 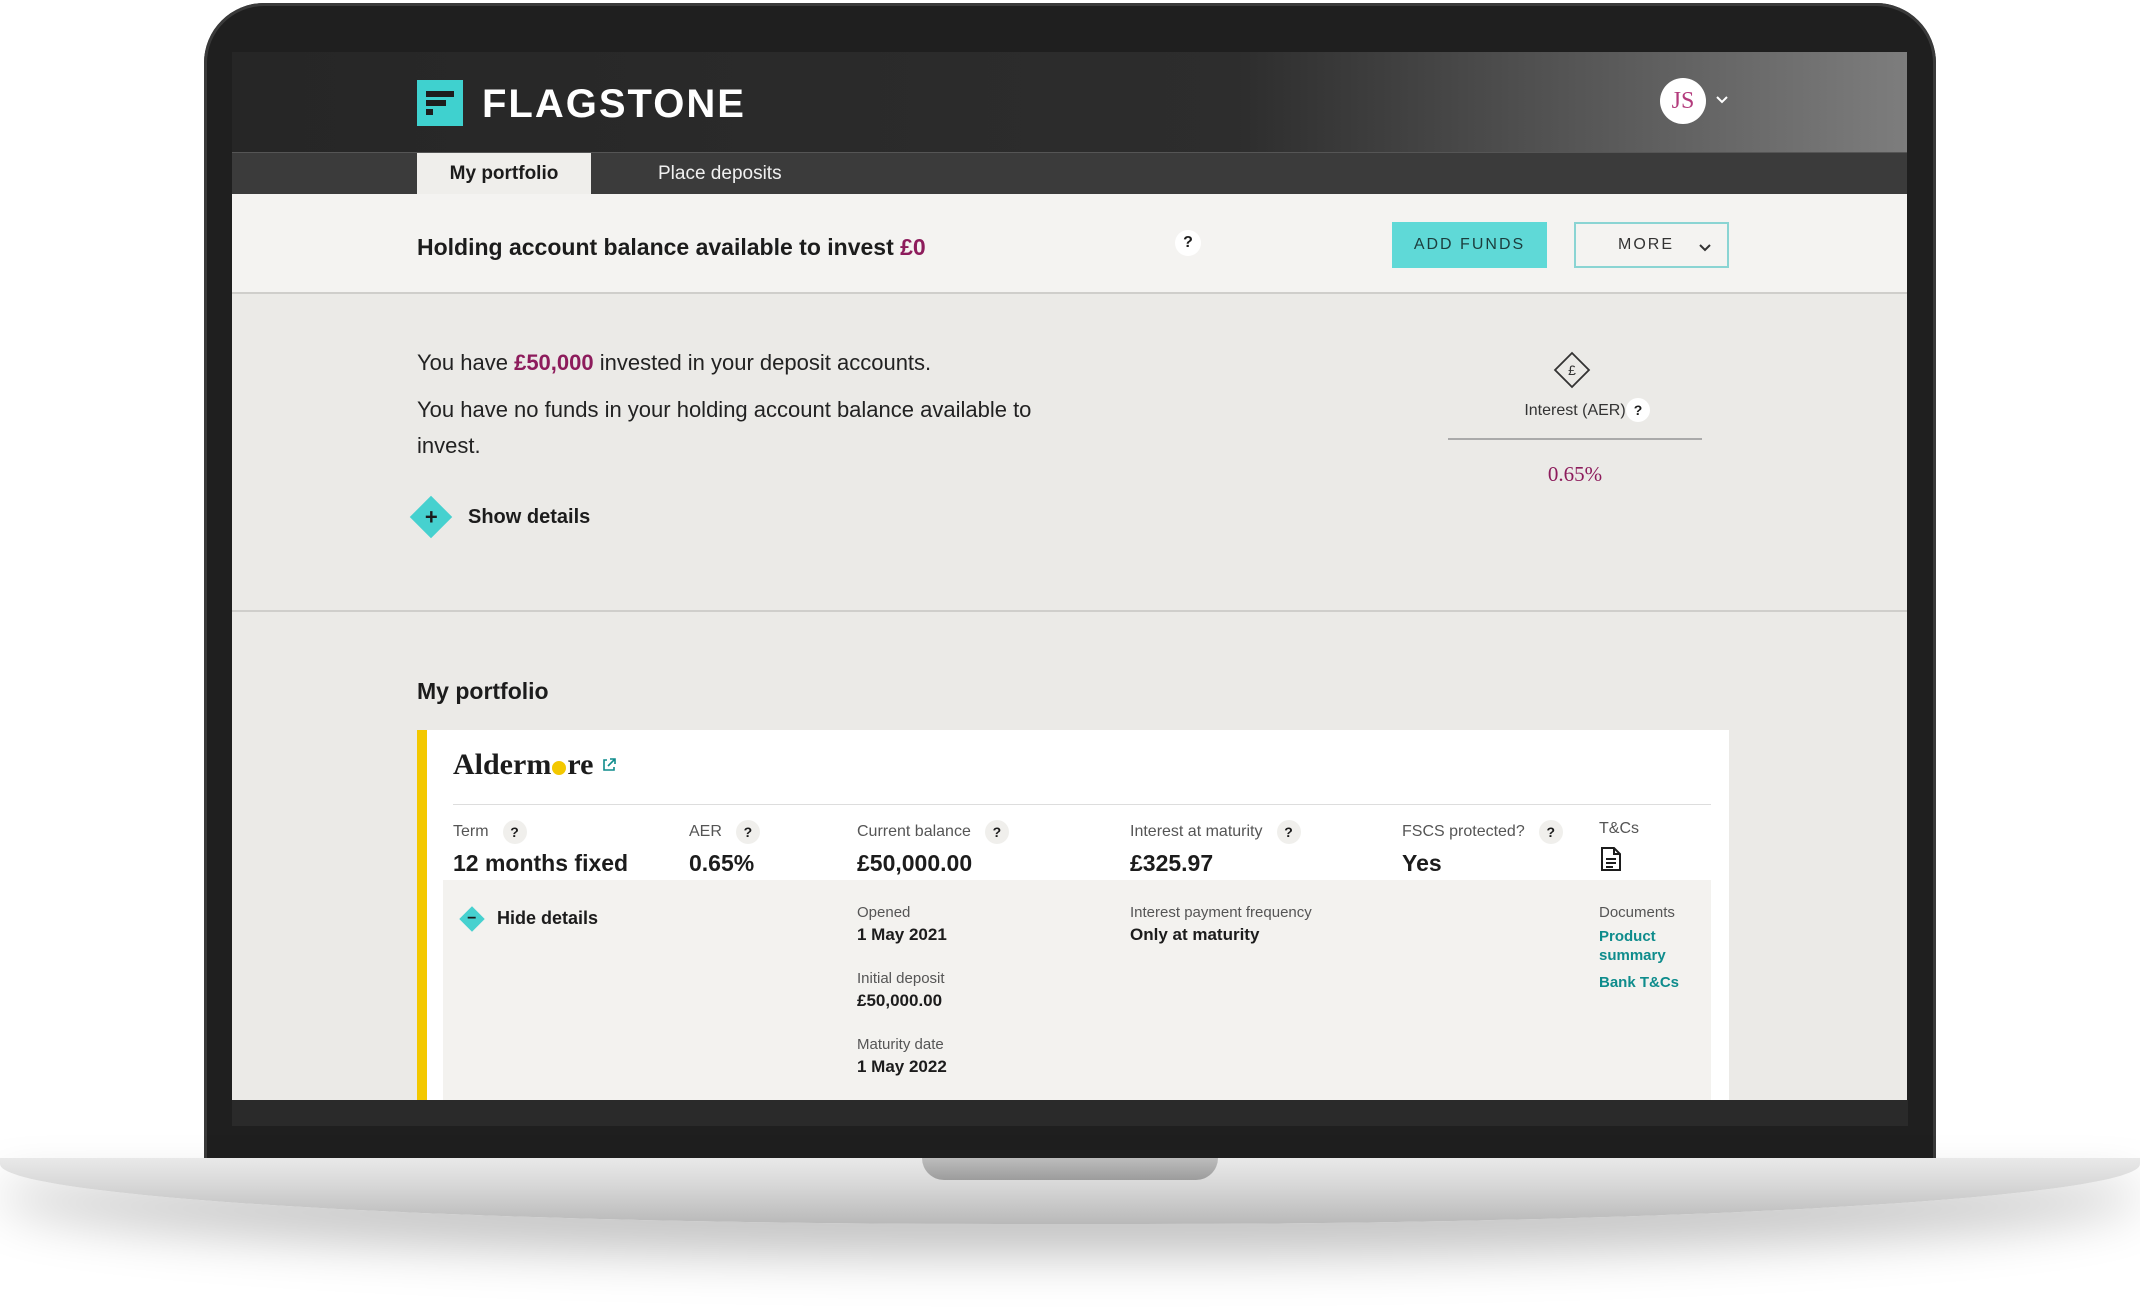 What do you see at coordinates (541, 863) in the screenshot?
I see `term-value: 12 months fixed` at bounding box center [541, 863].